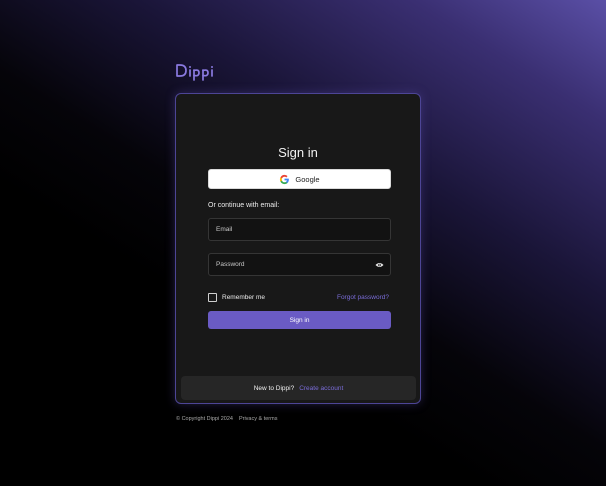 The width and height of the screenshot is (606, 486). What do you see at coordinates (363, 297) in the screenshot?
I see `forgot-password-link: Forgot password?` at bounding box center [363, 297].